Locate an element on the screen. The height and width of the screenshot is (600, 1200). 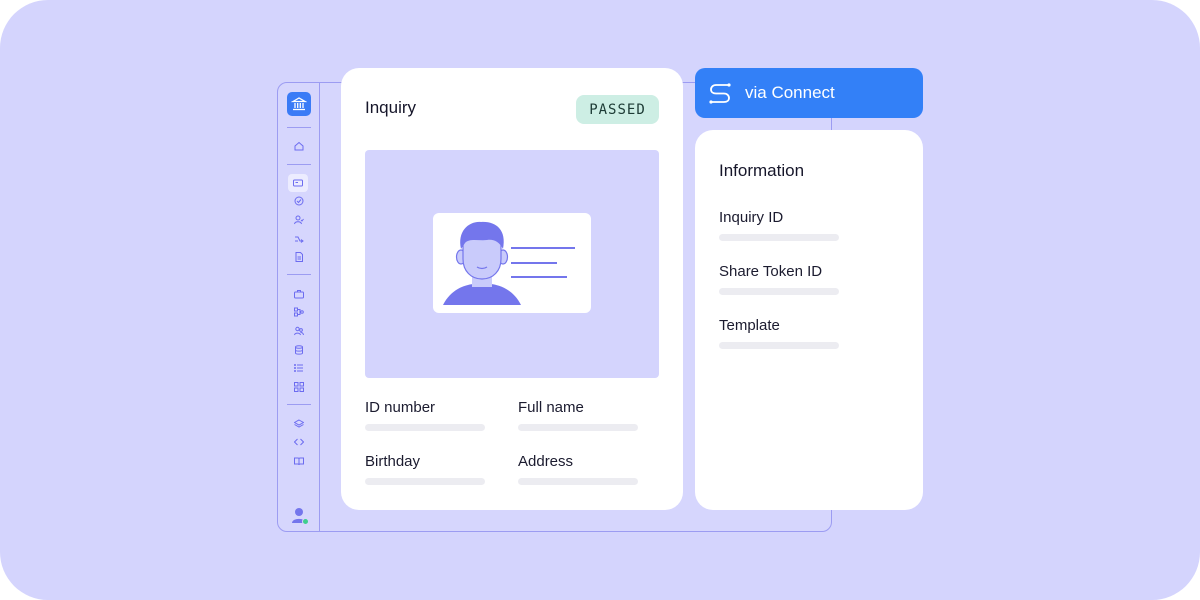
inquiry-id-value-placeholder is located at coordinates (779, 237).